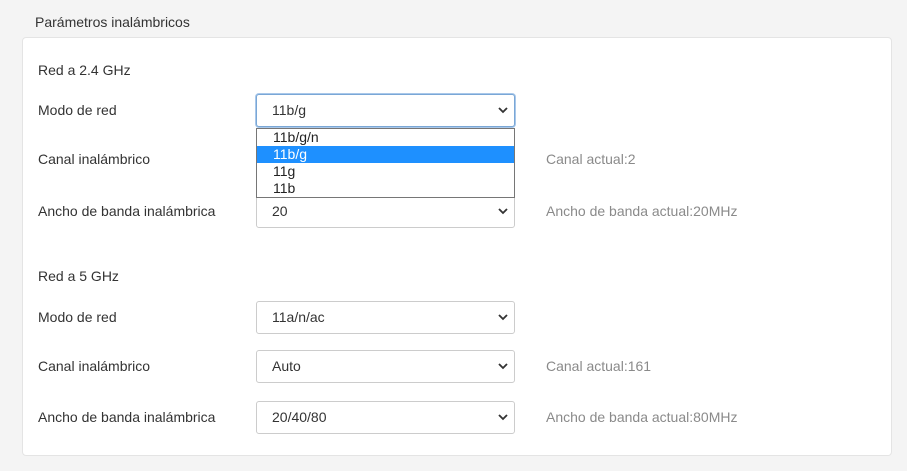  I want to click on band-5-mode-value: 11a/n/ac, so click(298, 317).